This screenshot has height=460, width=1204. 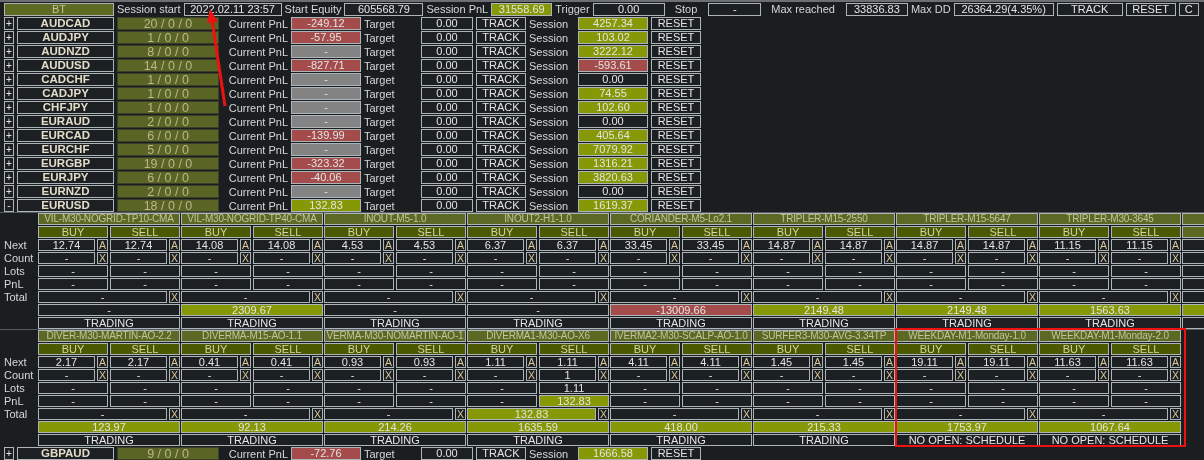 I want to click on stop-field: -, so click(x=735, y=9).